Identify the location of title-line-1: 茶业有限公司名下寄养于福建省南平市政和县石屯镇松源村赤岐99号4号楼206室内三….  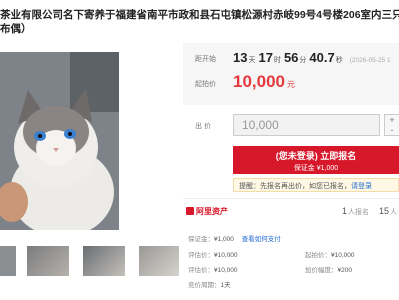
(199, 15).